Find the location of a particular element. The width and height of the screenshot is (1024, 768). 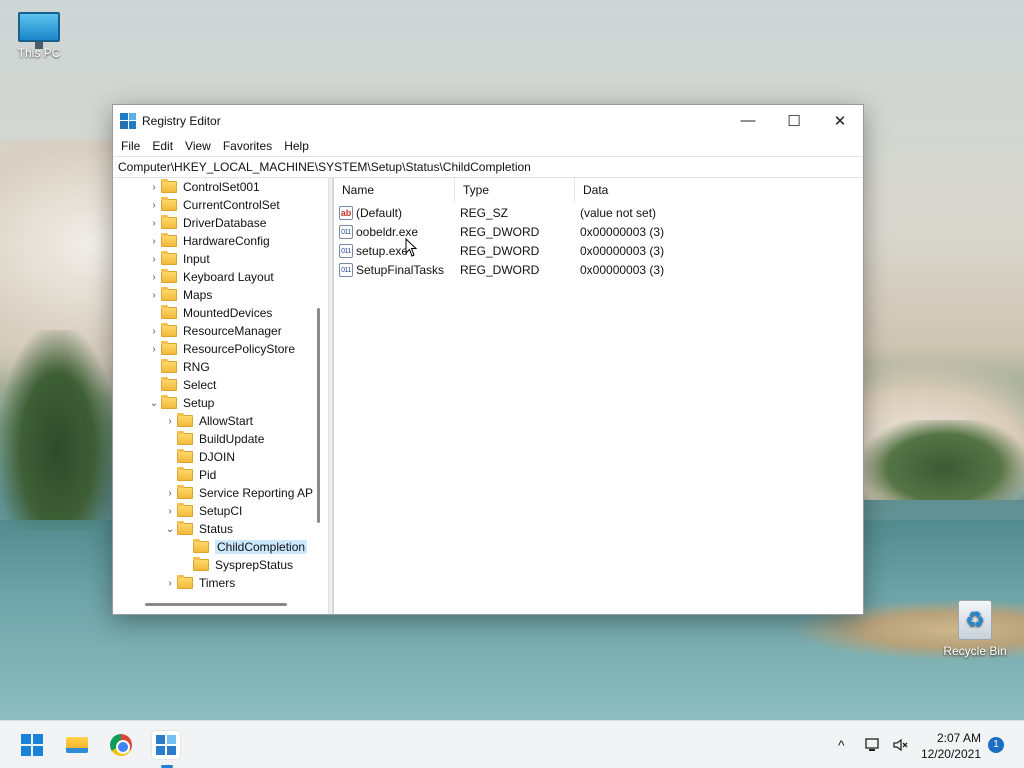

value-name-cell: 011 setup.exe is located at coordinates (373, 250).